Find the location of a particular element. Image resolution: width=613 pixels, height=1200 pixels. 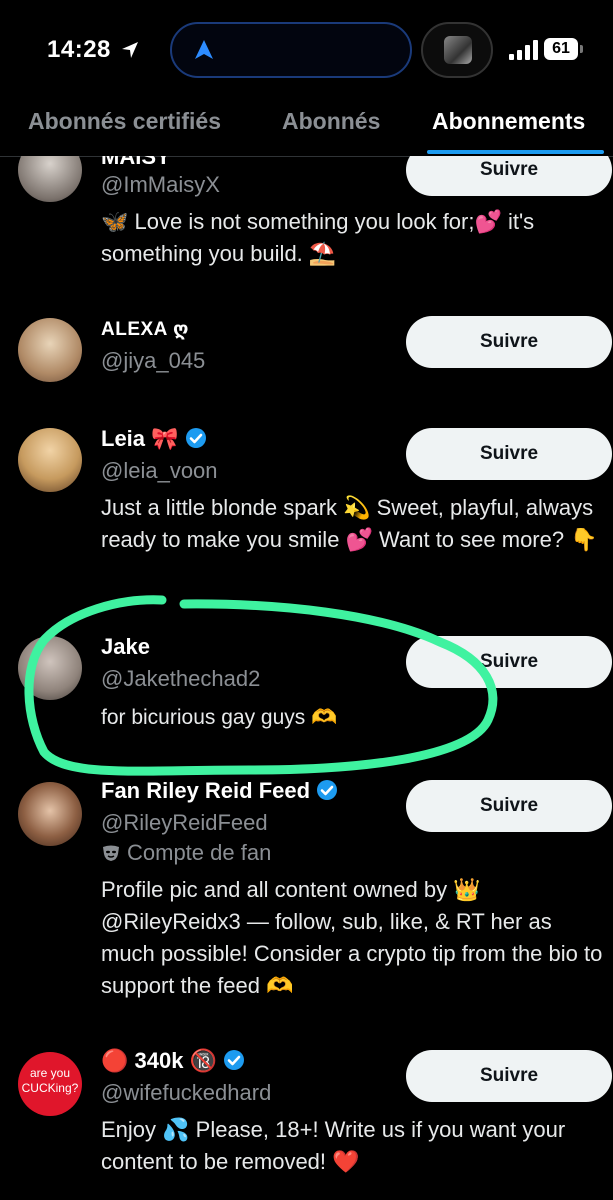

account-name: MAISY is located at coordinates (136, 162).